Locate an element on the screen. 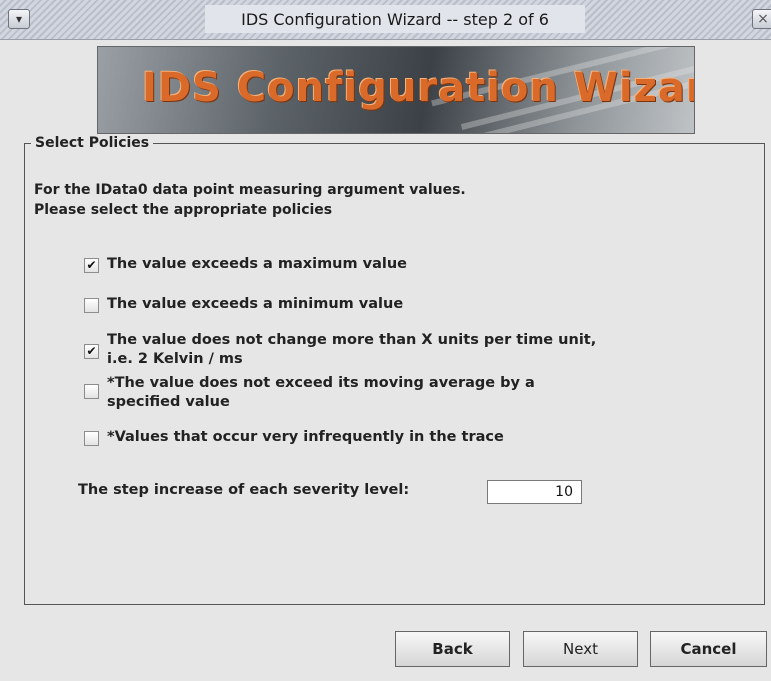  wizard-banner: IDS Configuration Wizard is located at coordinates (396, 90).